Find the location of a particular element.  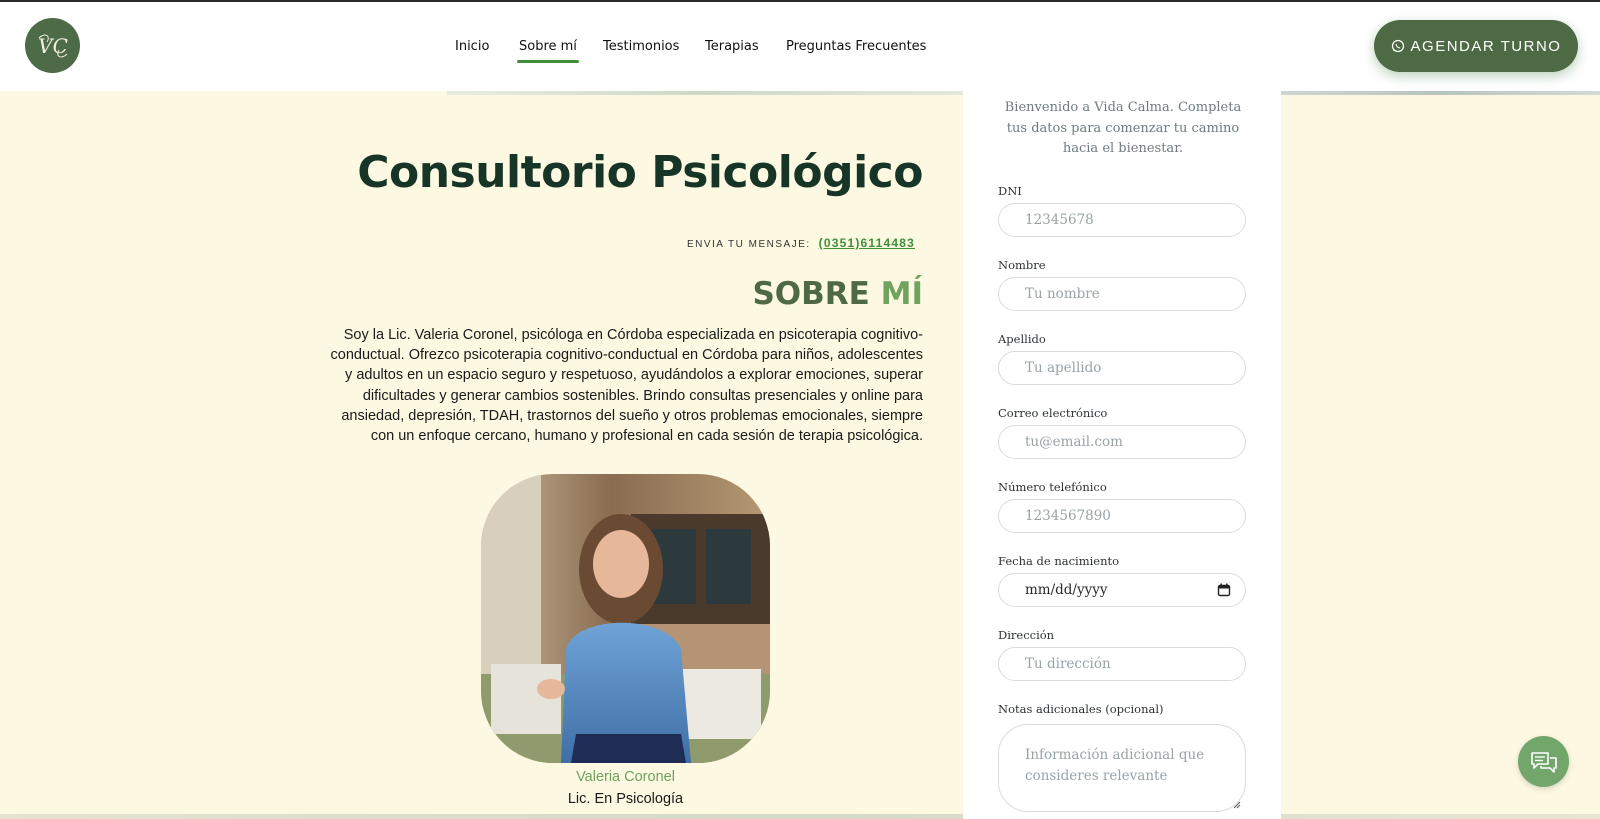

nav-testimonios: Testimonios is located at coordinates (641, 46).